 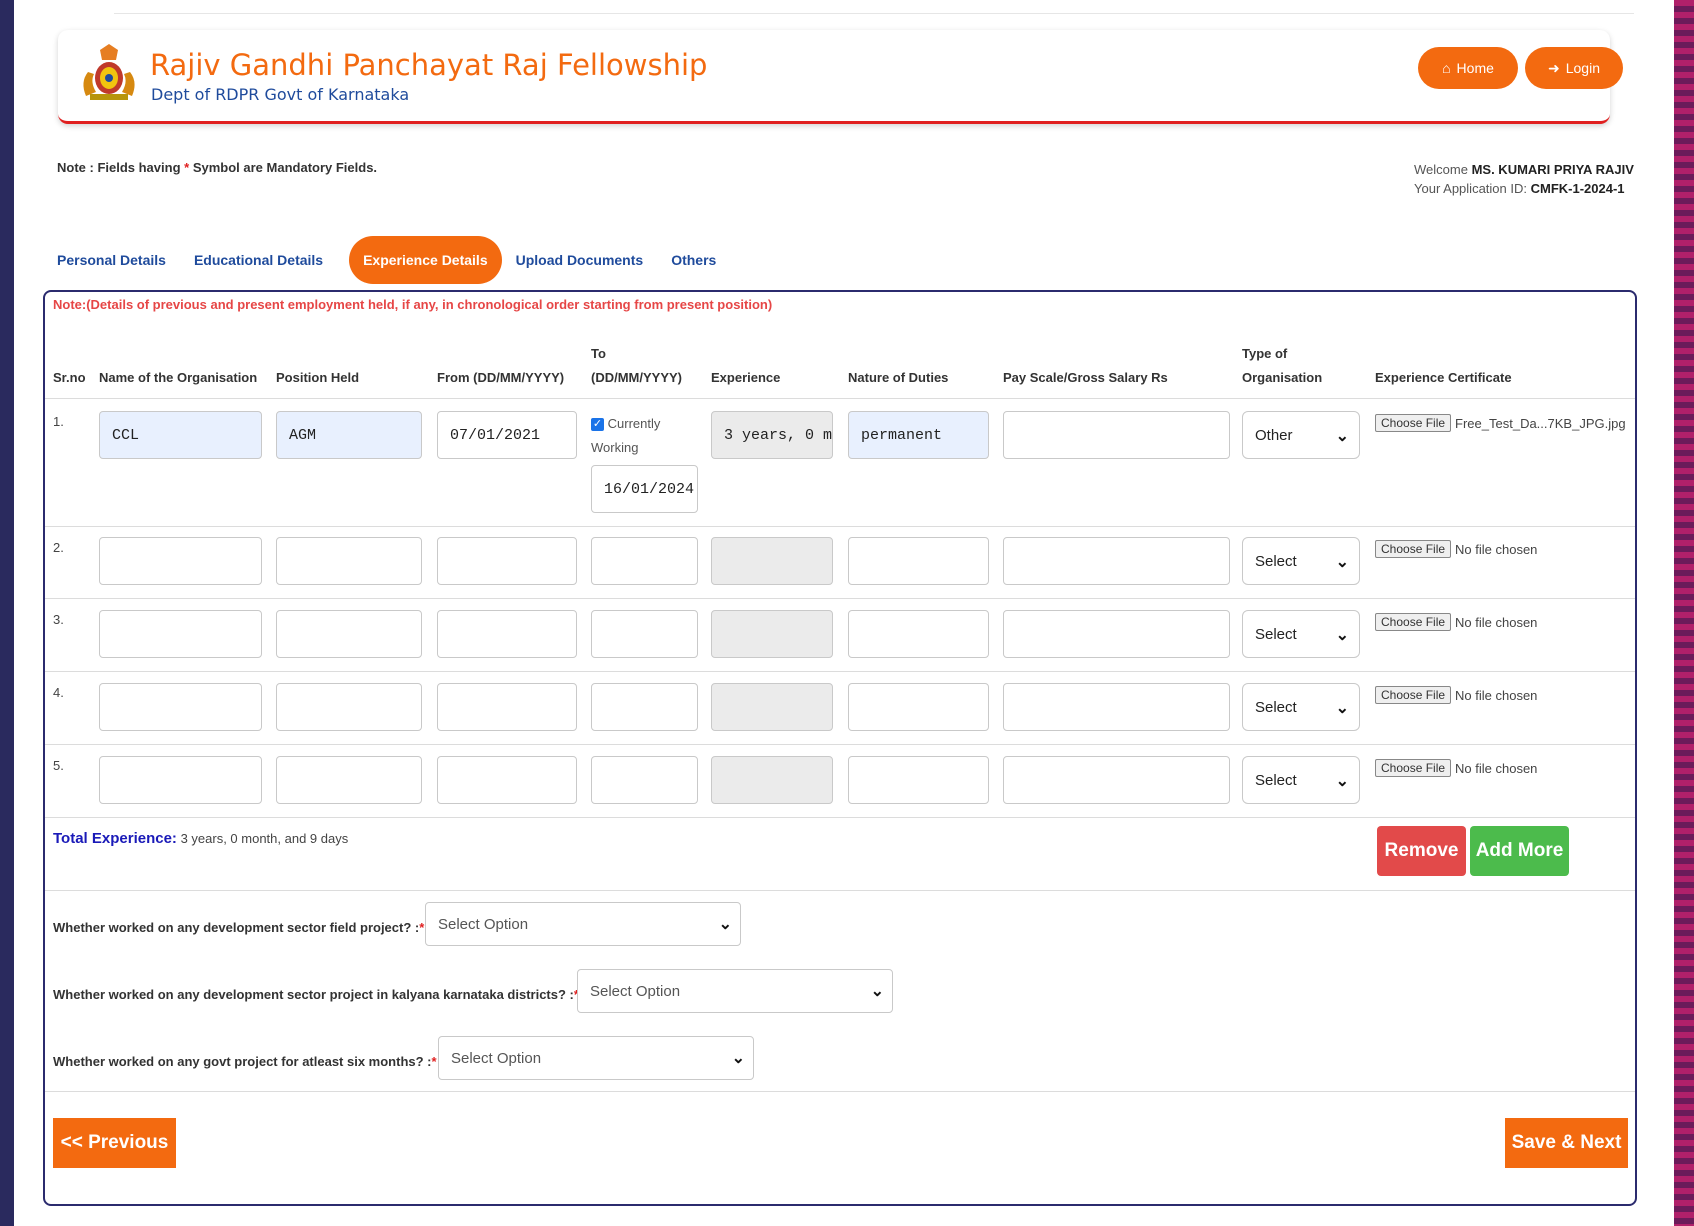 I want to click on row-2-from-input, so click(x=507, y=561).